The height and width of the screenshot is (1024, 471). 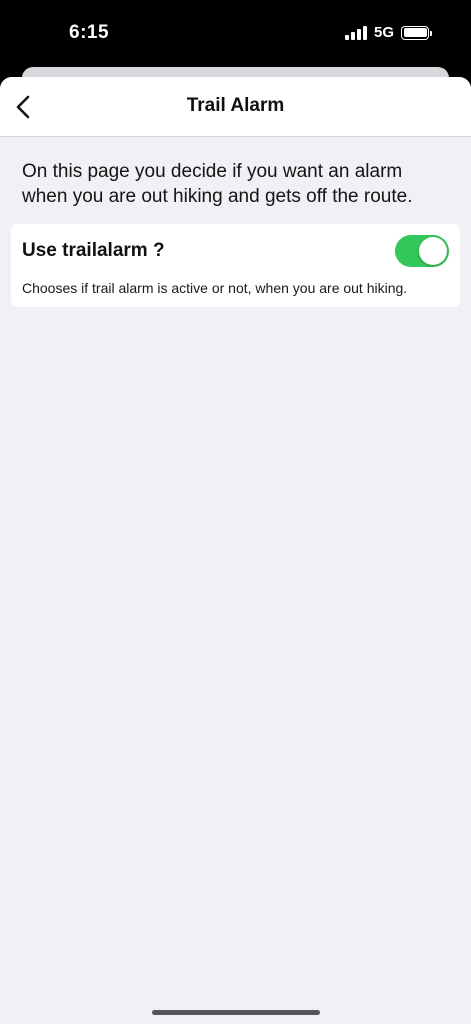 I want to click on status-bar: 6:15 5G, so click(x=235, y=35).